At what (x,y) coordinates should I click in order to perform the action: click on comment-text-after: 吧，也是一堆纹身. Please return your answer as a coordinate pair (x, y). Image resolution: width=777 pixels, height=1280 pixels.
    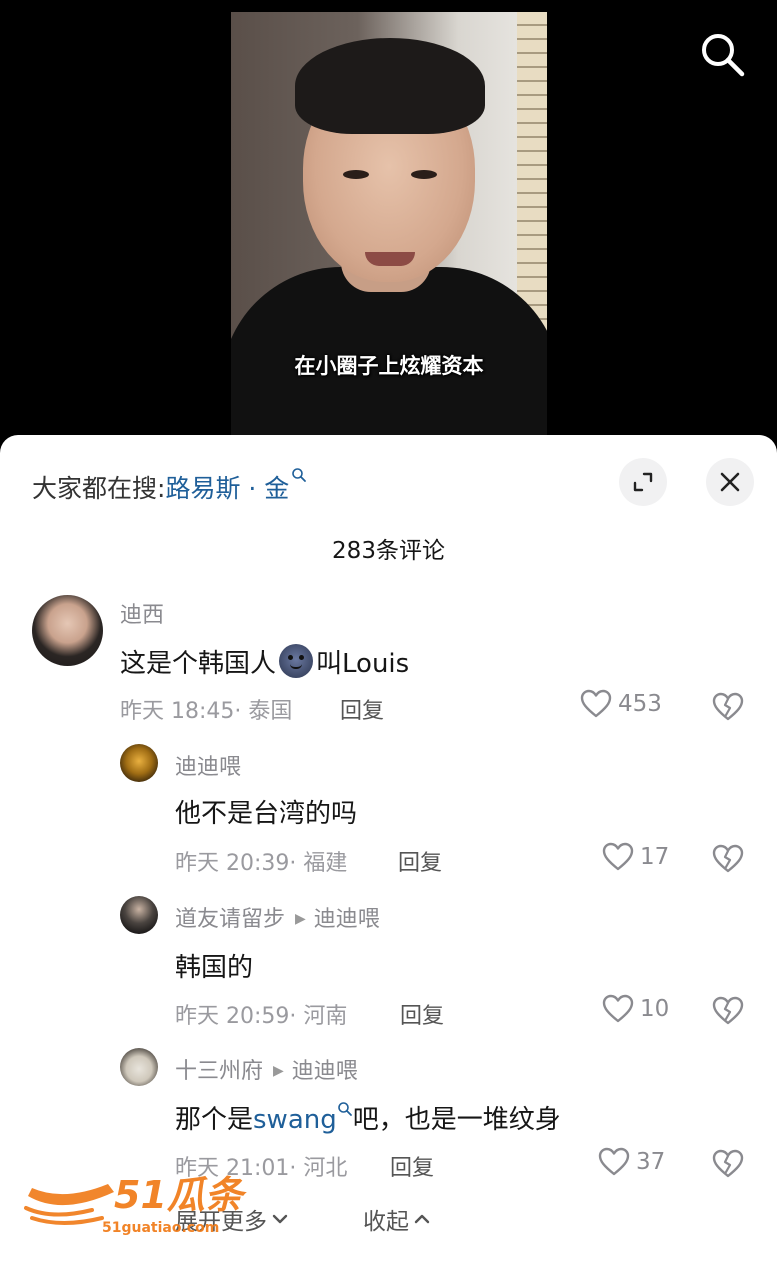
    Looking at the image, I should click on (456, 1120).